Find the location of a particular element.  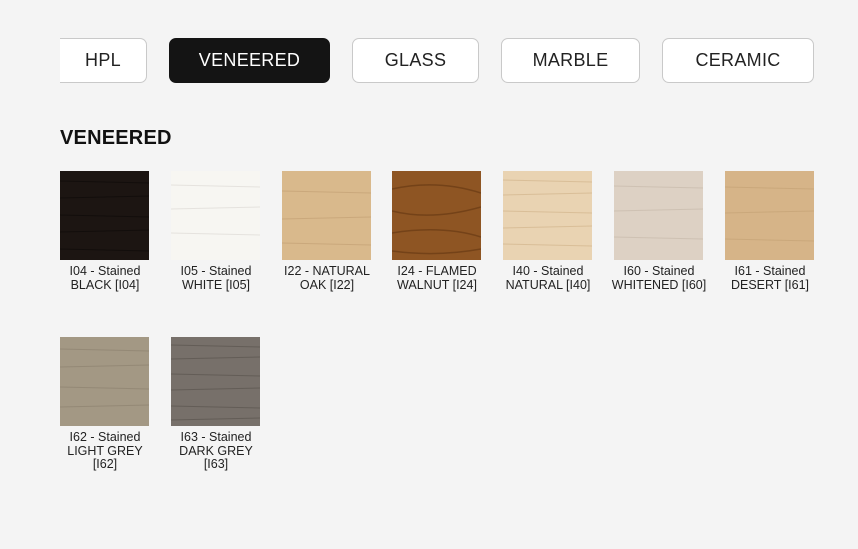

swatch-i22: I22 - NATURAL OAK [I22] is located at coordinates (326, 231).